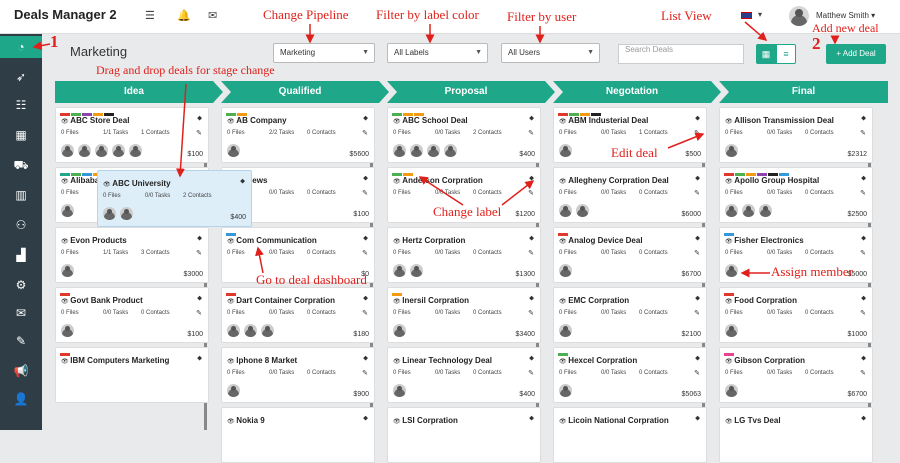 The width and height of the screenshot is (900, 463). What do you see at coordinates (816, 43) in the screenshot?
I see `annotation-number-2: 2` at bounding box center [816, 43].